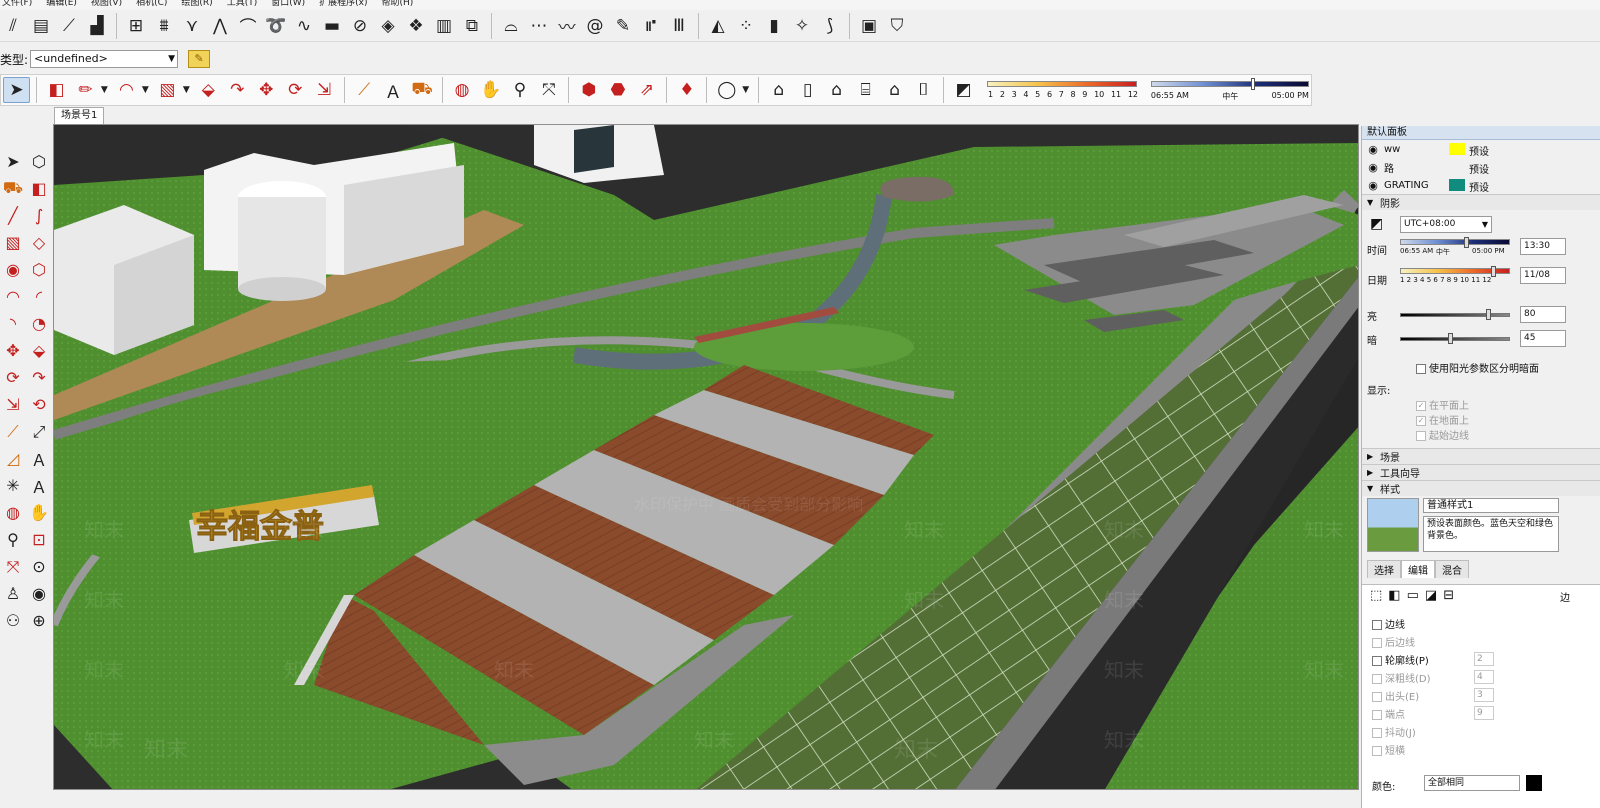  What do you see at coordinates (1481, 488) in the screenshot?
I see `styles-section-header: ▼ 样式` at bounding box center [1481, 488].